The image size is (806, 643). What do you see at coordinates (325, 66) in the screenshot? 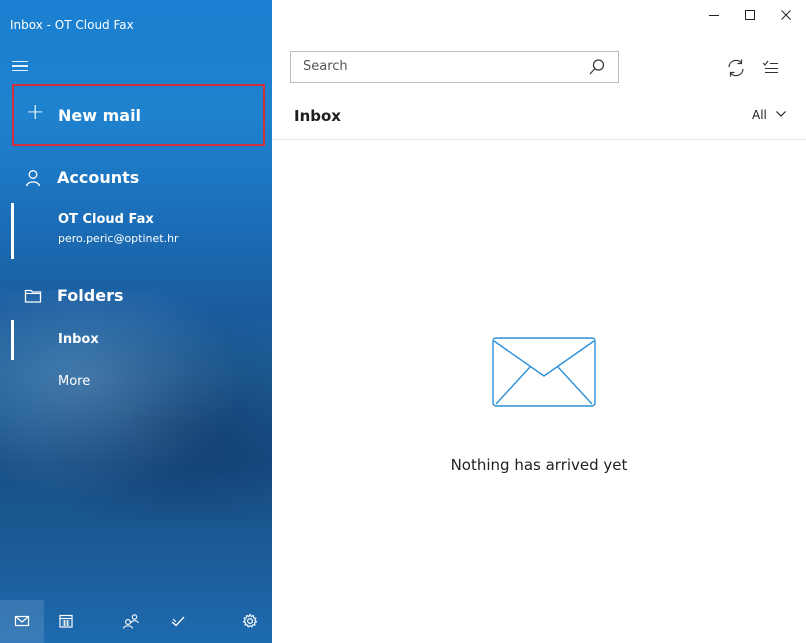
I see `search-placeholder: Search` at bounding box center [325, 66].